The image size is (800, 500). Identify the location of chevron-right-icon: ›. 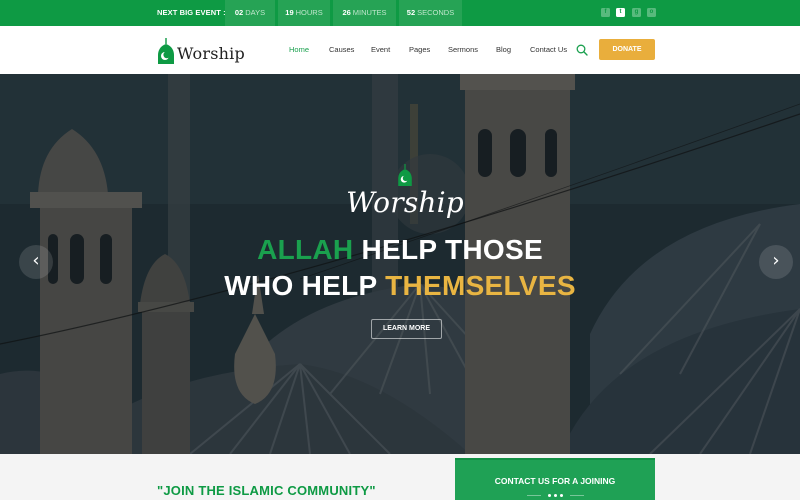
(776, 260).